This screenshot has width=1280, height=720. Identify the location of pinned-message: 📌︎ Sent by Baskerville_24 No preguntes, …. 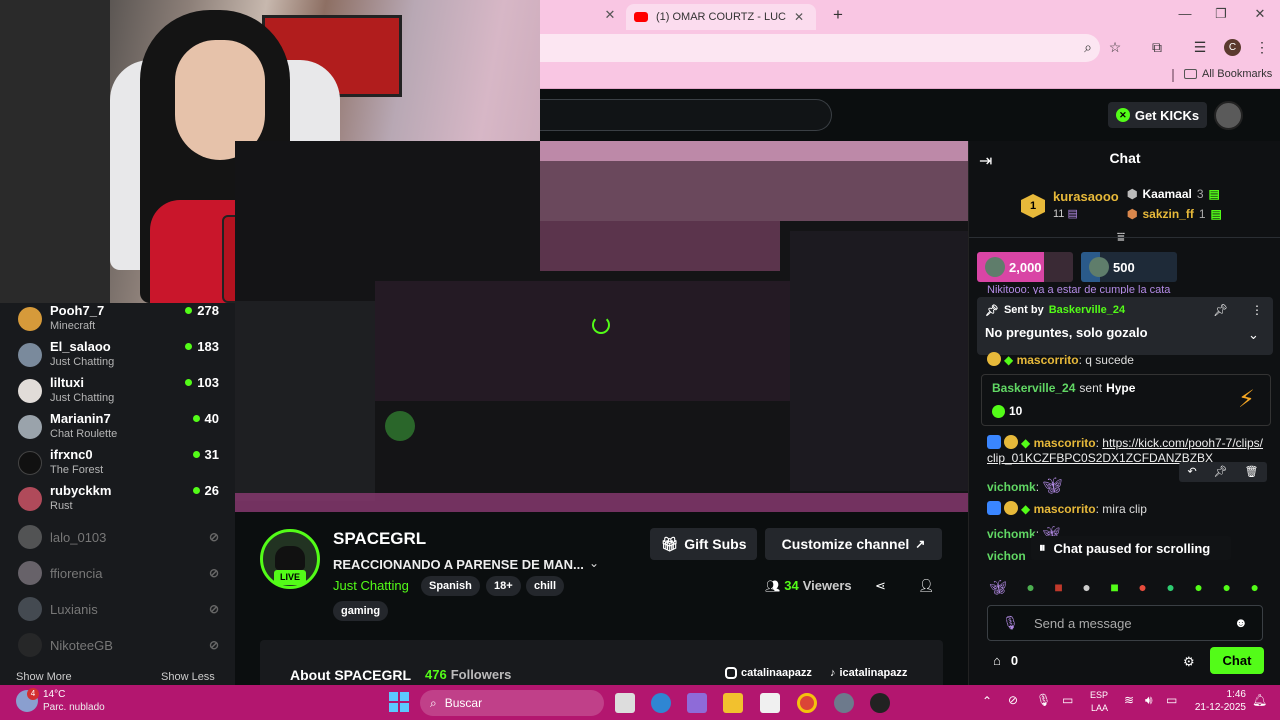
(1125, 326).